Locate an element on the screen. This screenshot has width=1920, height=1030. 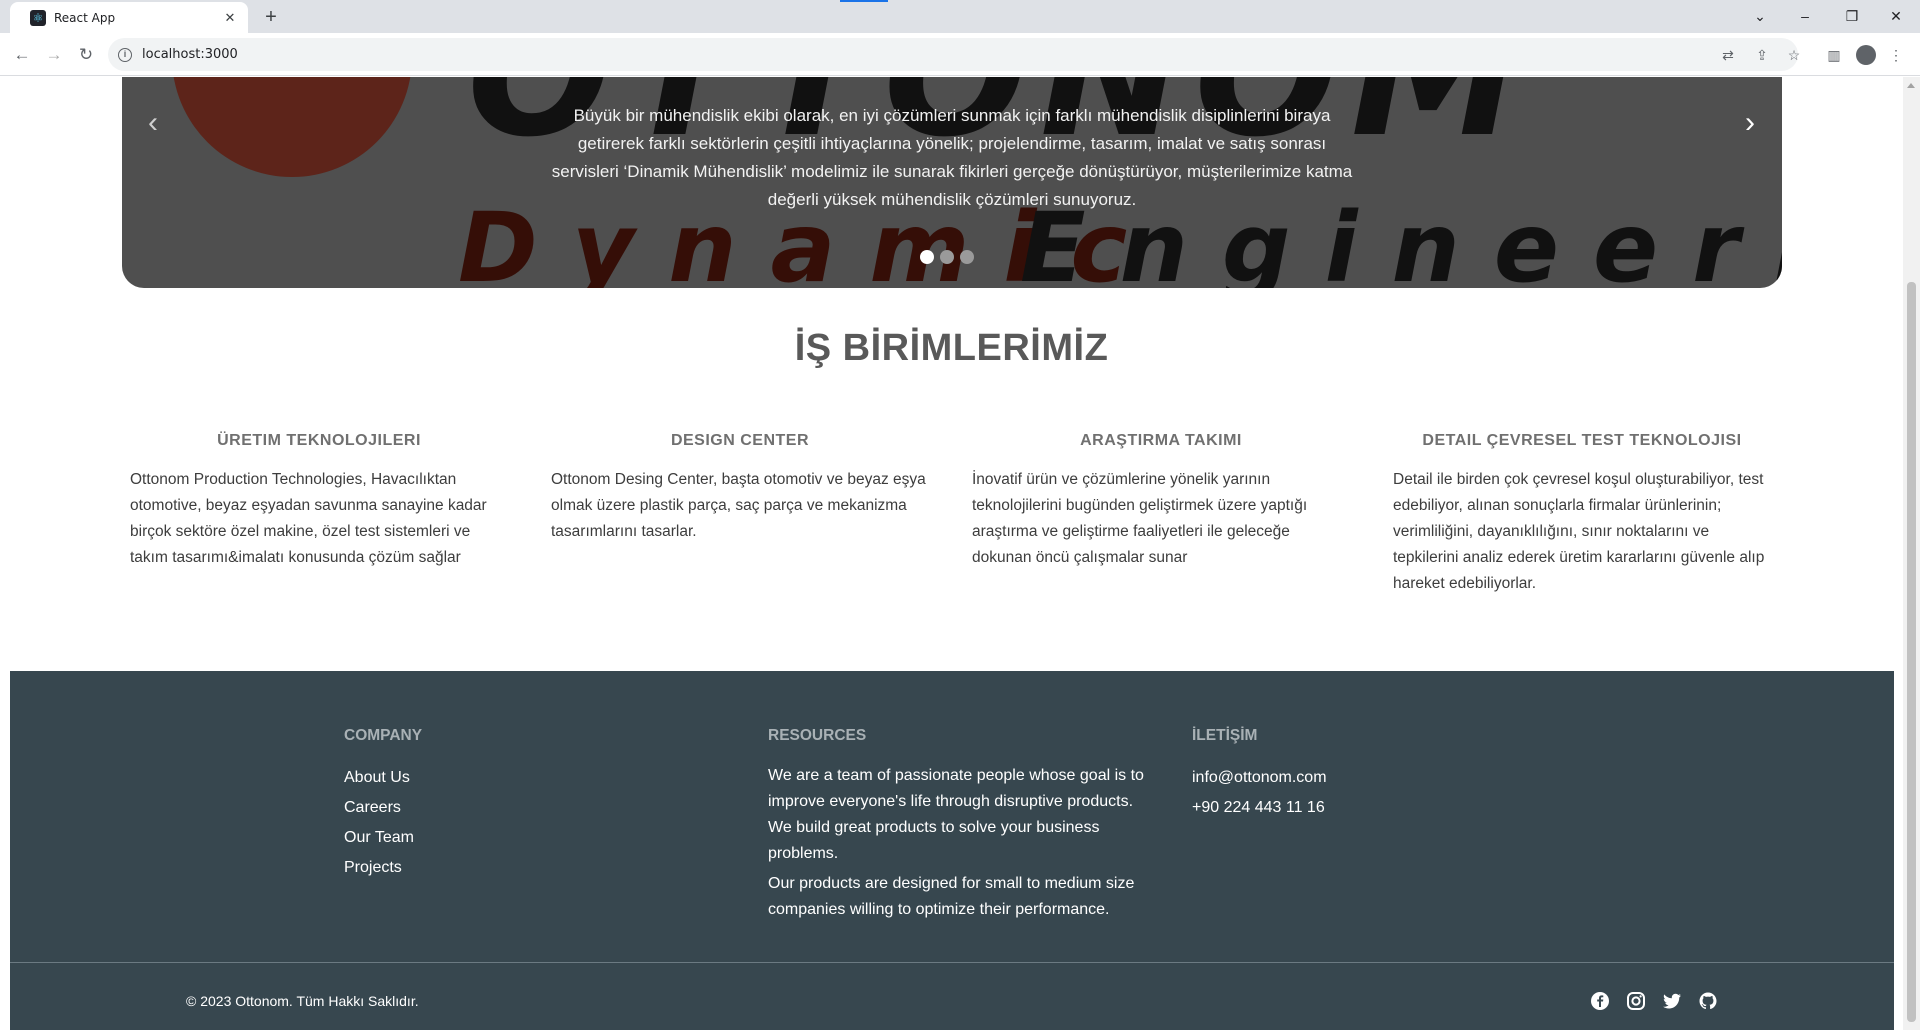
menu-dots-icon: ⋮ is located at coordinates (1896, 55).